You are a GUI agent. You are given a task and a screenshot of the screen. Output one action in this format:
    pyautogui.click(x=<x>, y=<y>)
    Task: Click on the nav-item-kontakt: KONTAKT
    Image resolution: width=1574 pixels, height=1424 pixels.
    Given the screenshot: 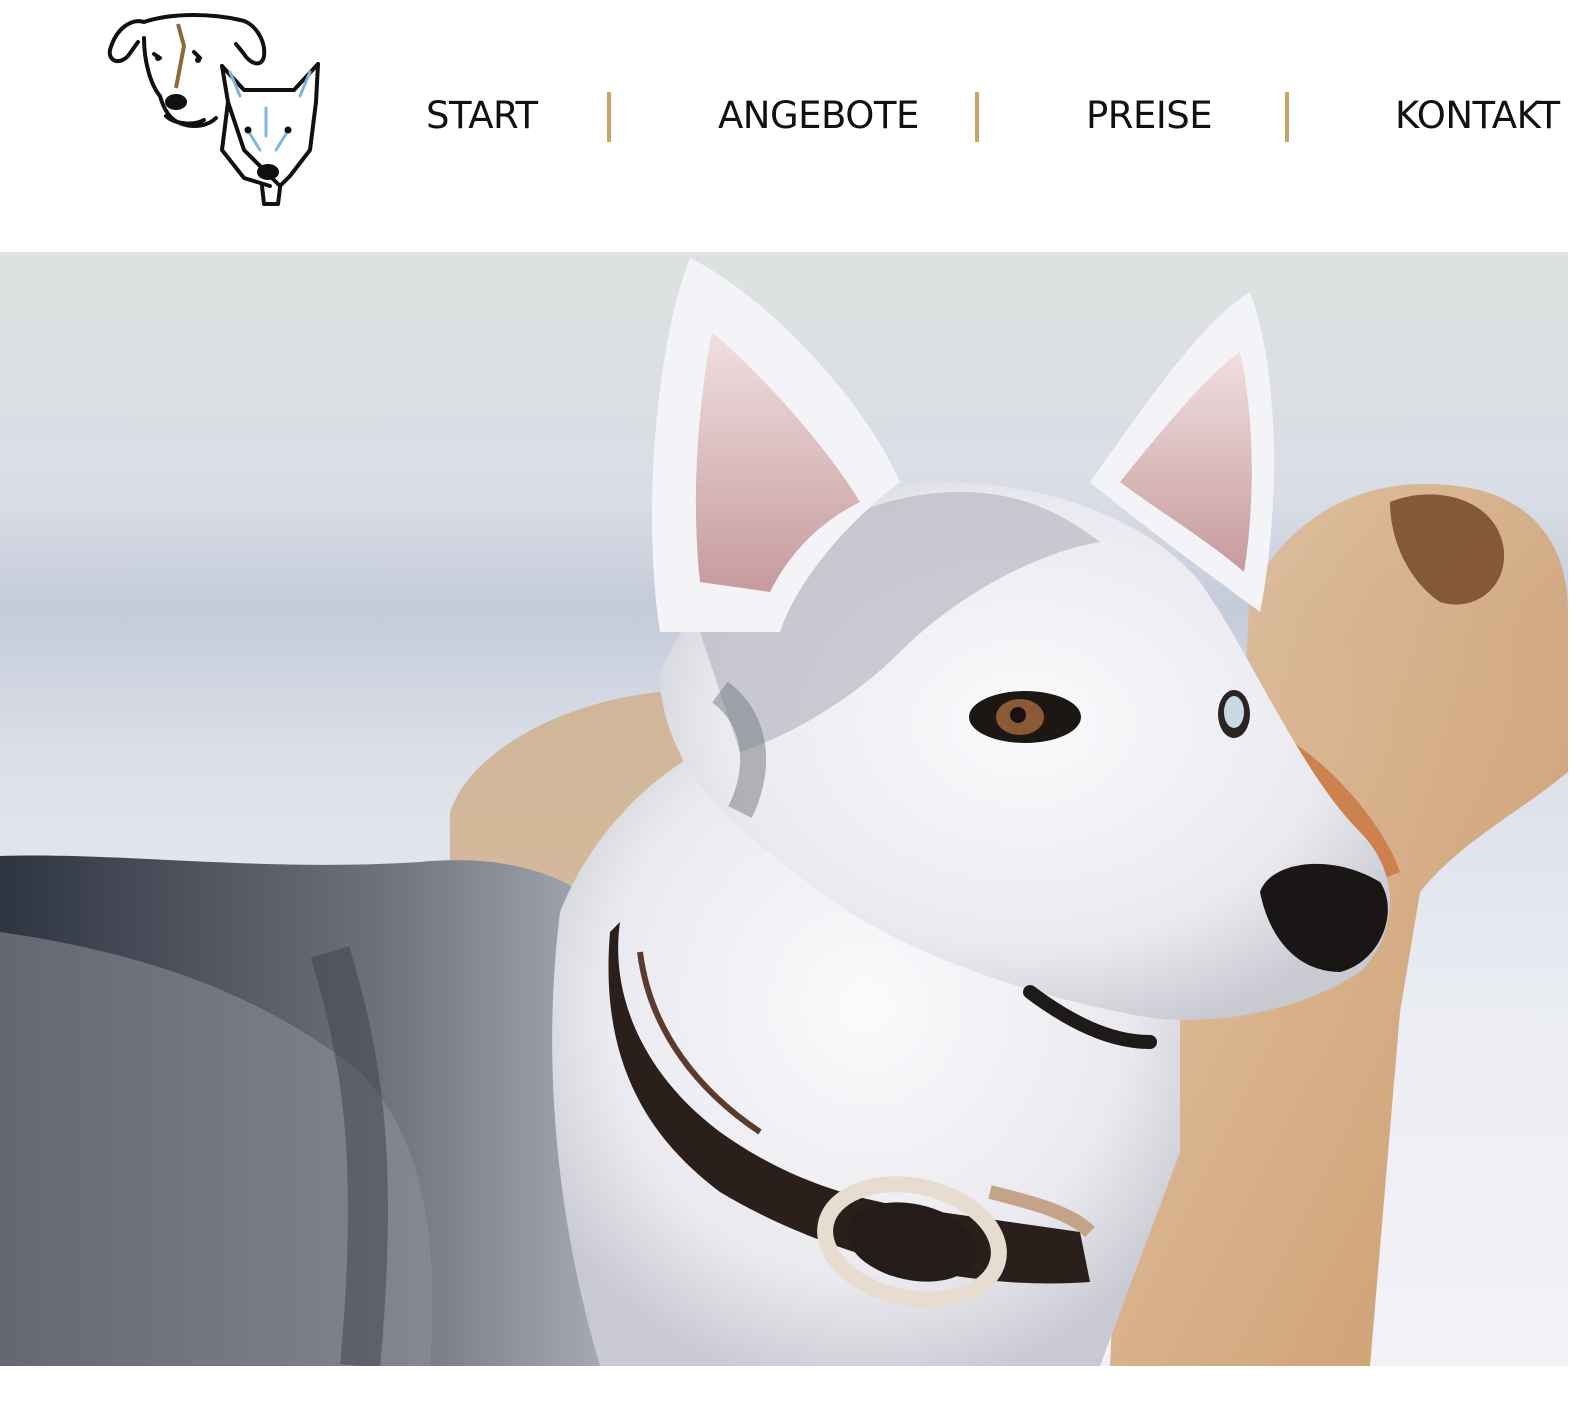 What is the action you would take?
    pyautogui.click(x=1477, y=116)
    